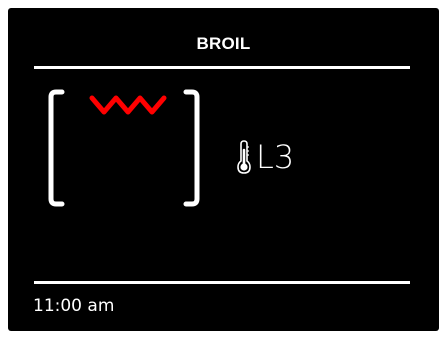 This screenshot has height=339, width=447. I want to click on cooking-mode-title: BROIL, so click(223, 43).